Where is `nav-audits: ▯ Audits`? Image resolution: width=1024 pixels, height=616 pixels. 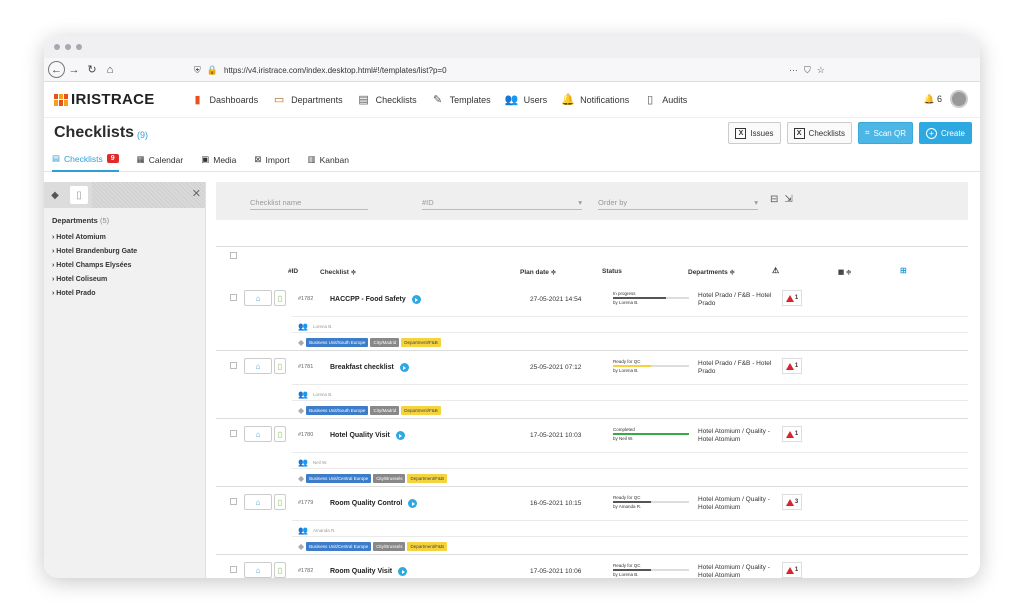 nav-audits: ▯ Audits is located at coordinates (665, 100).